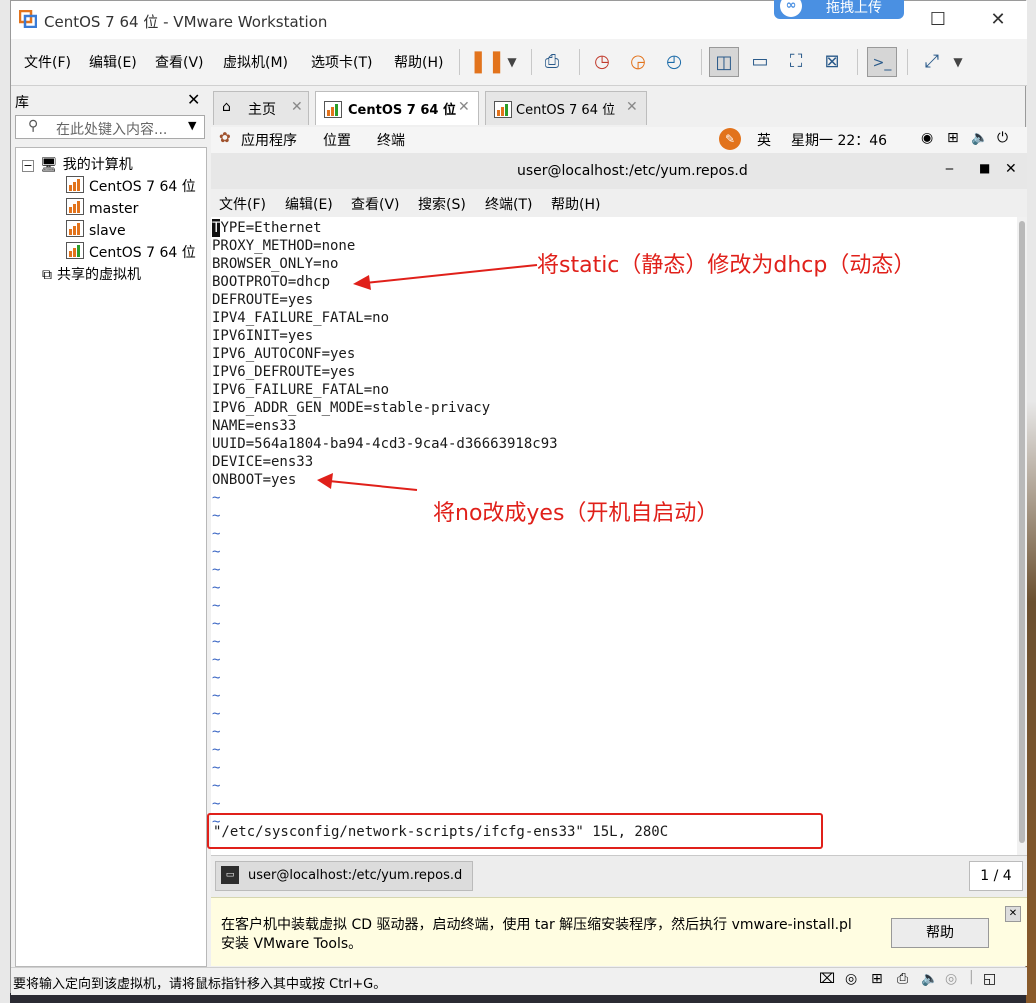 The width and height of the screenshot is (1036, 1003). I want to click on term-menu-file: 文件(F), so click(242, 204).